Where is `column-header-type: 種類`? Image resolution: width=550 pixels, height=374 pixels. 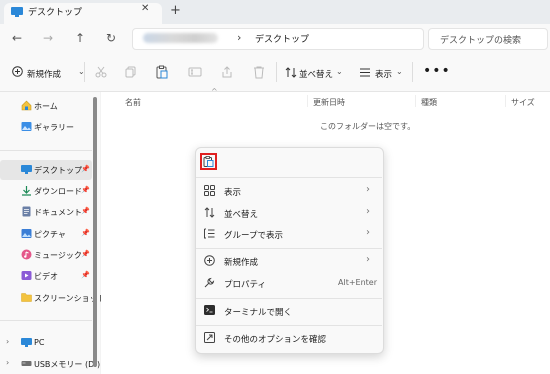
column-header-type: 種類 is located at coordinates (429, 102).